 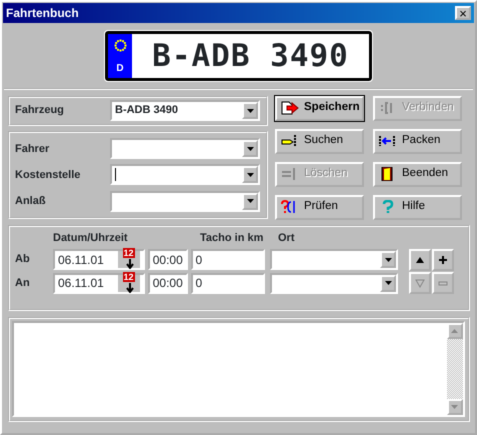 I want to click on scroll-down-button, so click(x=454, y=406).